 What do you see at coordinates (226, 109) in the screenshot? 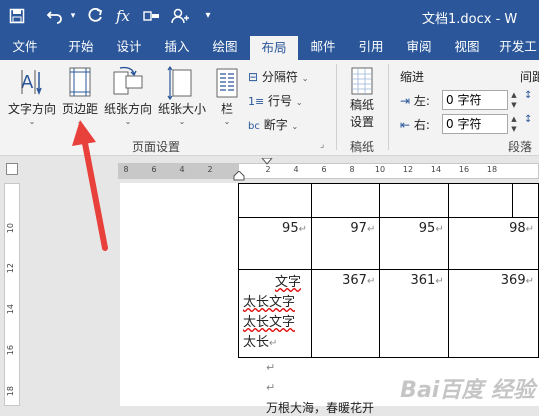
I see `columns-label: 栏` at bounding box center [226, 109].